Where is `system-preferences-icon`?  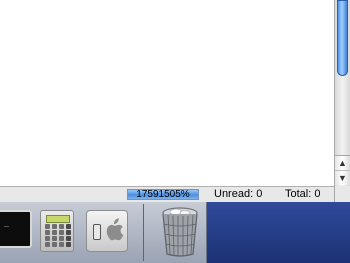
system-preferences-icon is located at coordinates (107, 231).